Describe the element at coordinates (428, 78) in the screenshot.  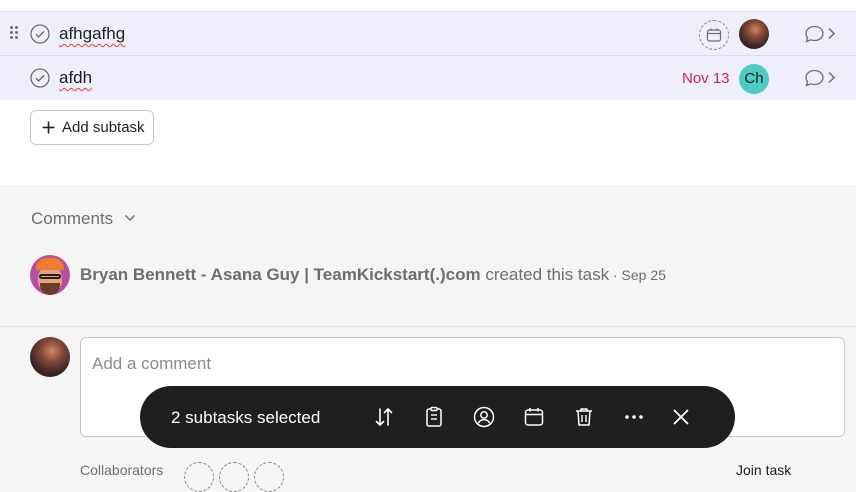
I see `subtask-row: afdh Nov 13 Ch` at that location.